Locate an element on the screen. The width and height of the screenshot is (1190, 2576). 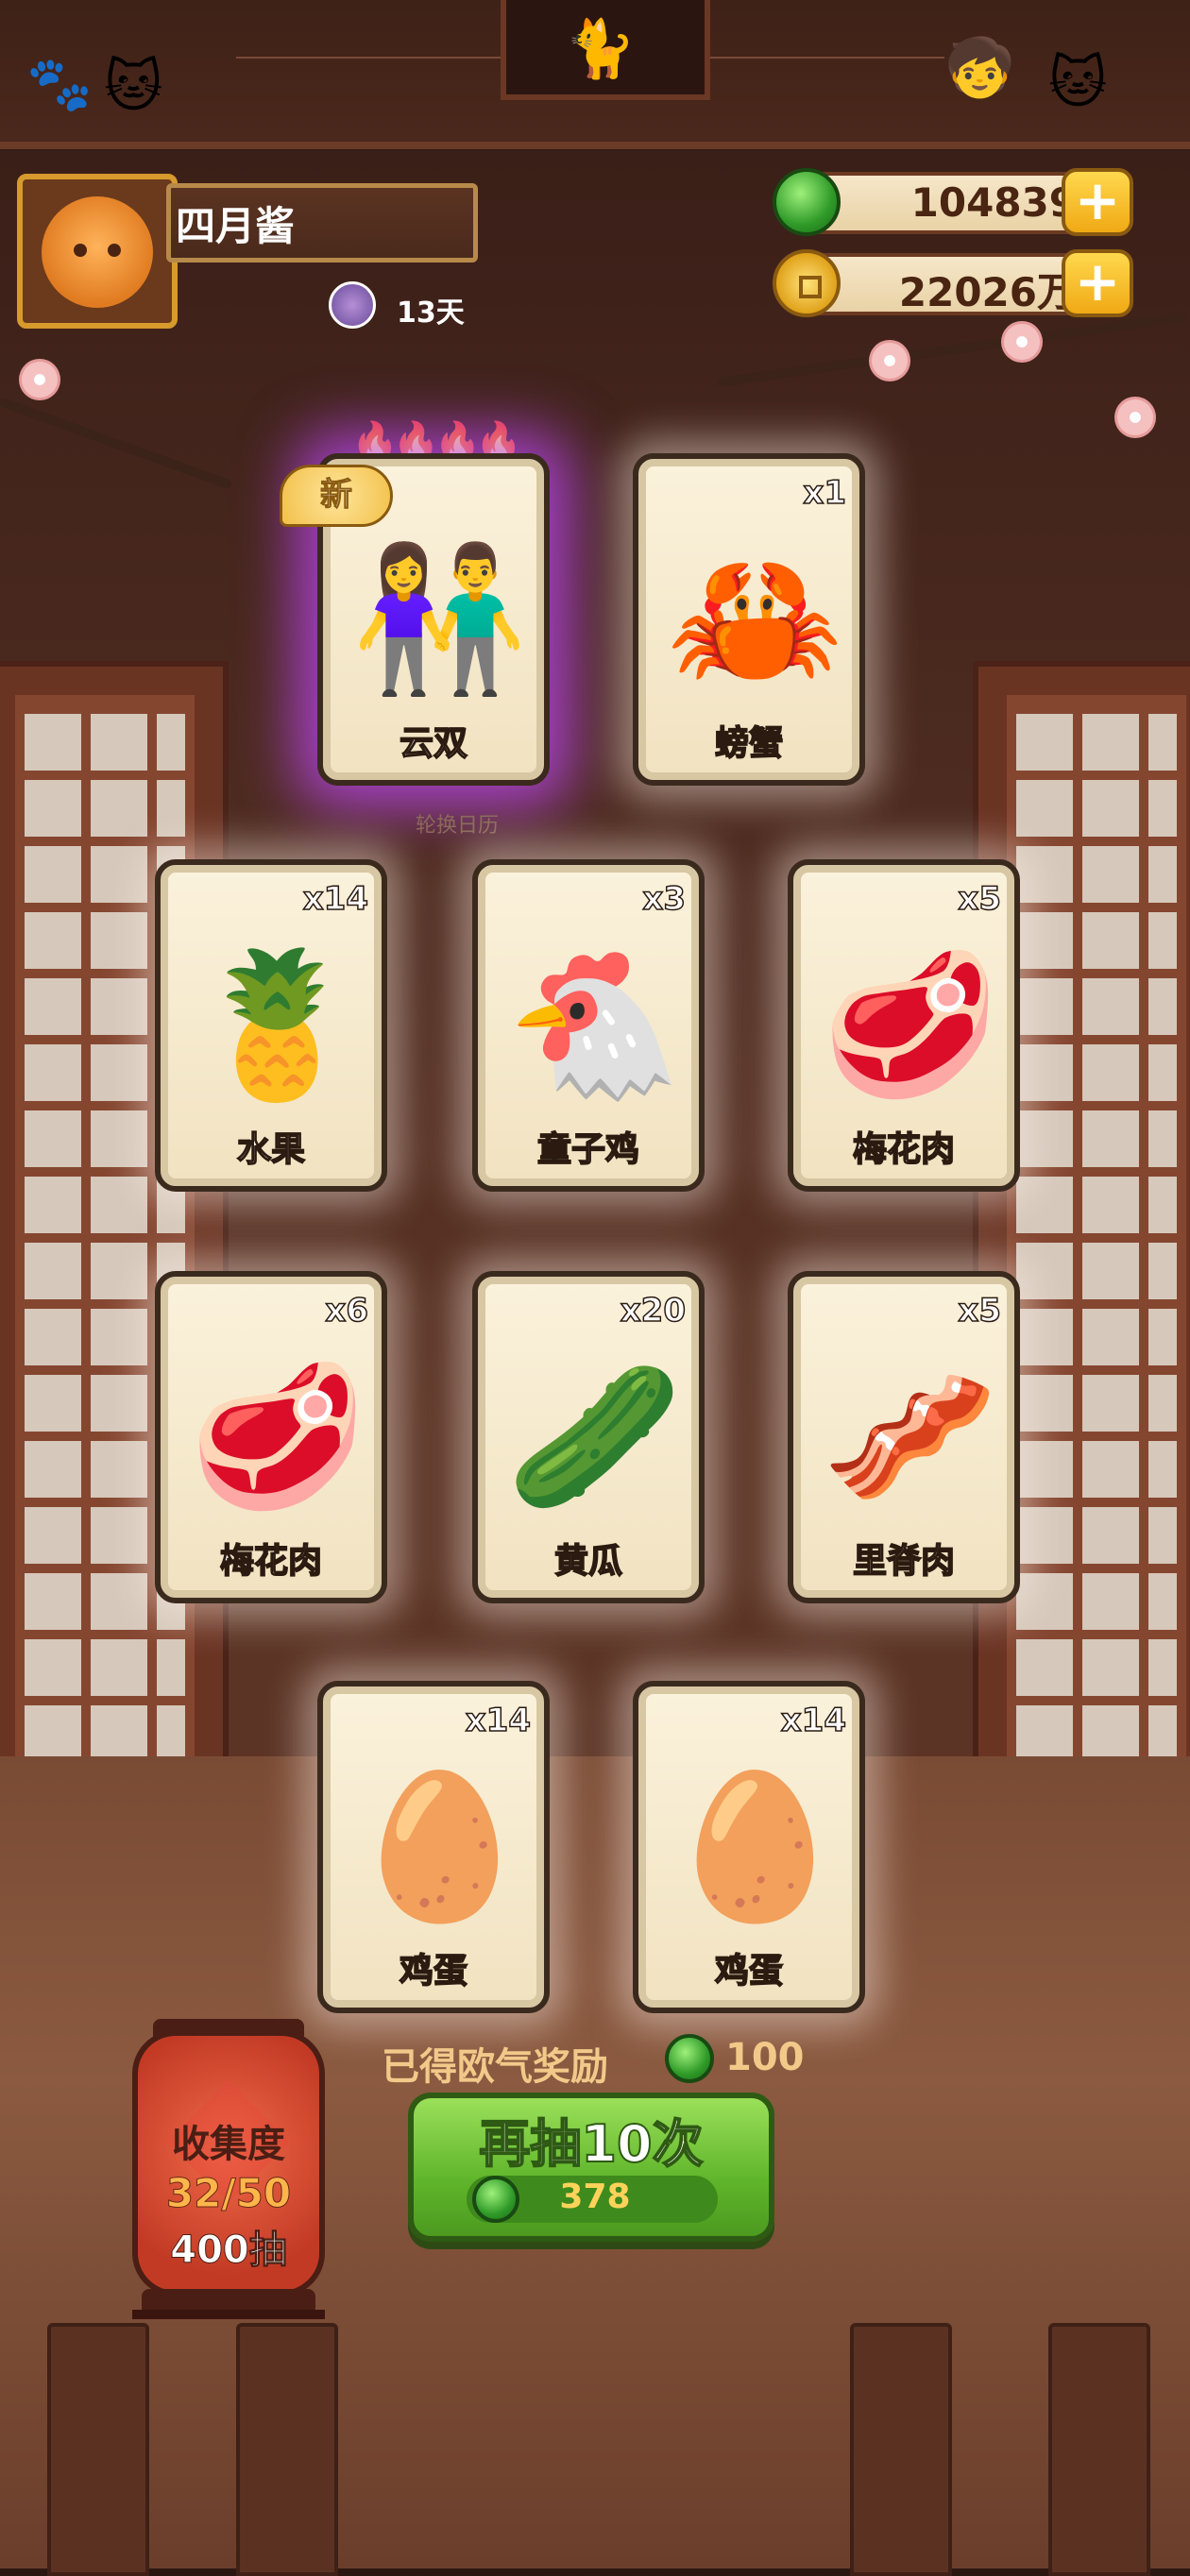
draw-again-label: 再抽10次 is located at coordinates (591, 2144).